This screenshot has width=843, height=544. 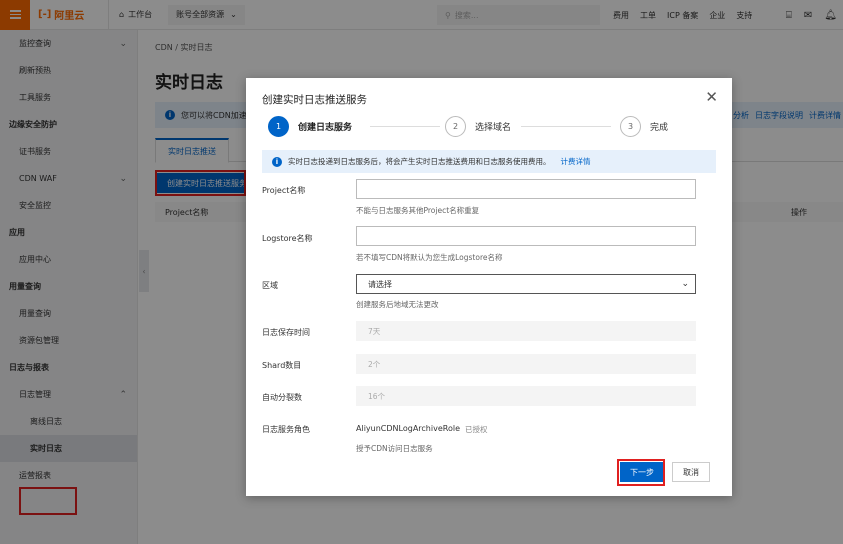 I want to click on retention-value: 7天, so click(x=374, y=331).